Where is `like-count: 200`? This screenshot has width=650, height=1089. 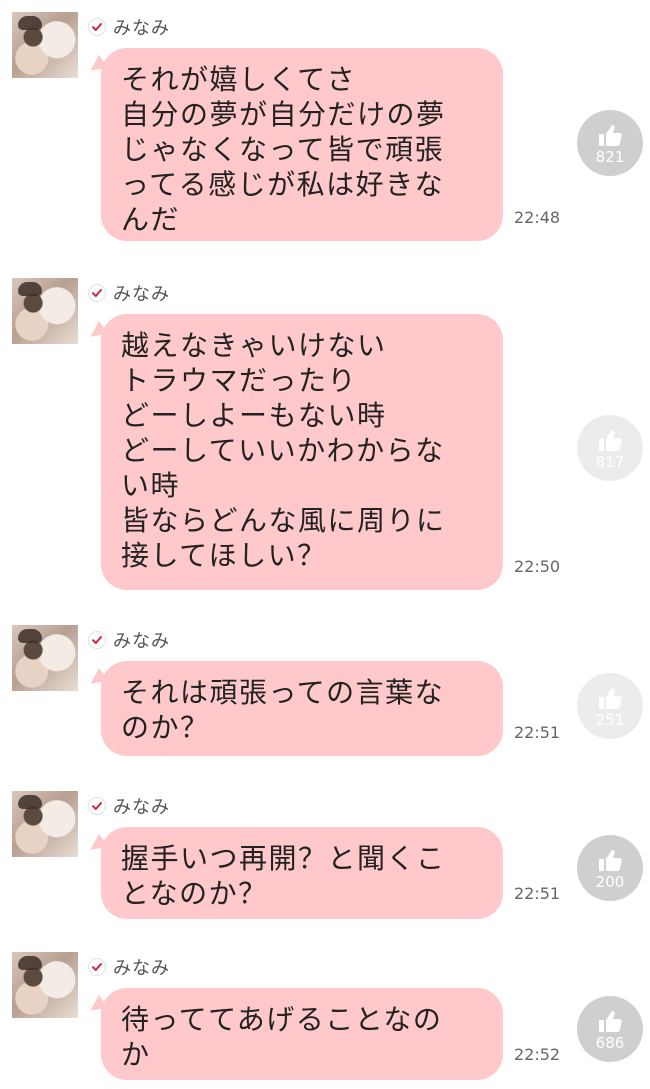 like-count: 200 is located at coordinates (610, 881).